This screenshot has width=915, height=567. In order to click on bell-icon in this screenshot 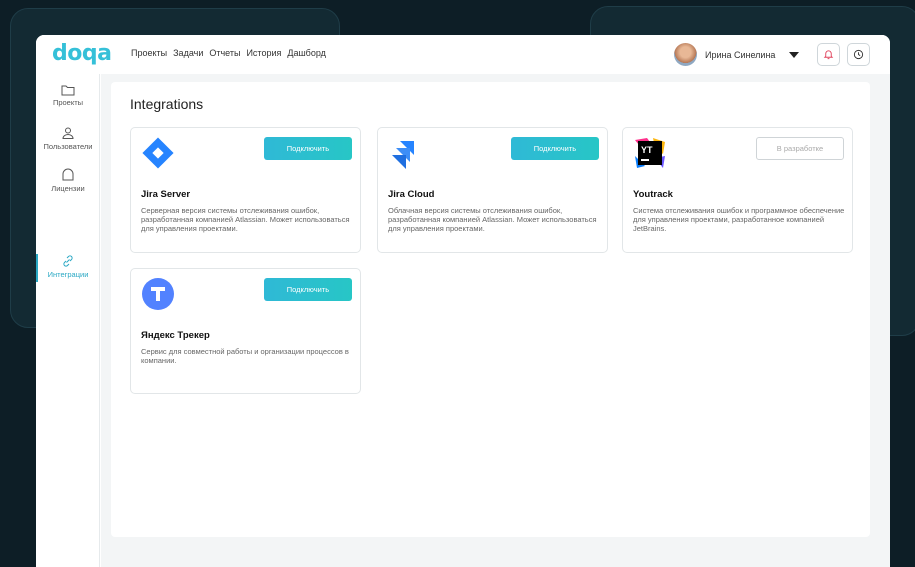, I will do `click(828, 55)`.